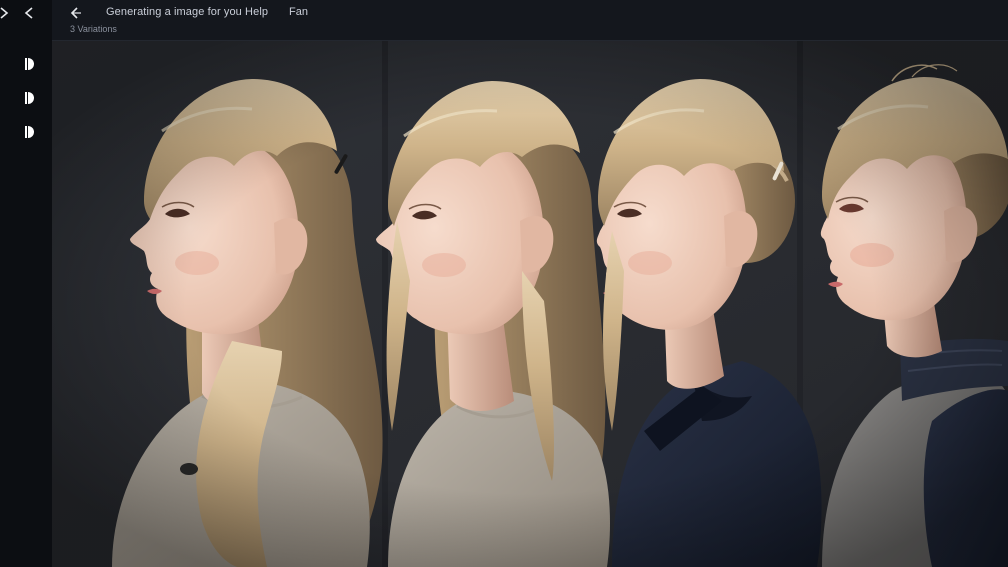 This screenshot has height=567, width=1008. Describe the element at coordinates (29, 13) in the screenshot. I see `chevron-left-icon` at that location.